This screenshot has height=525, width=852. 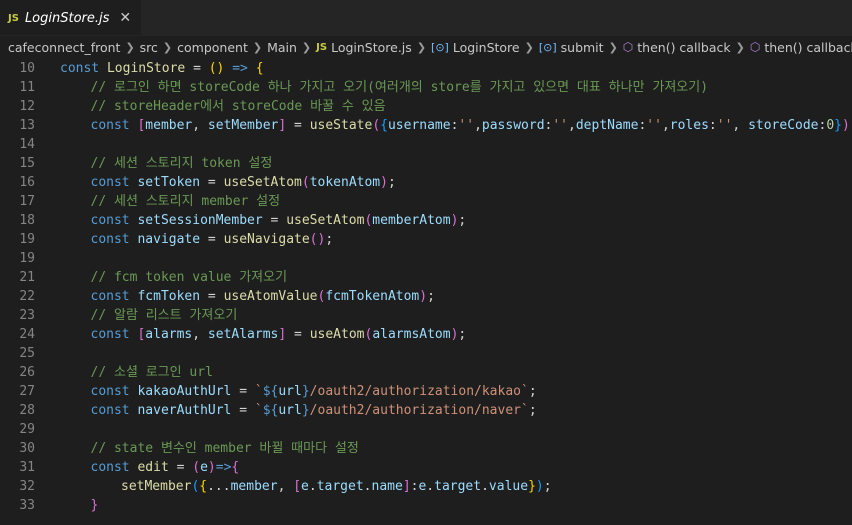 I want to click on code-token: ., so click(x=367, y=486).